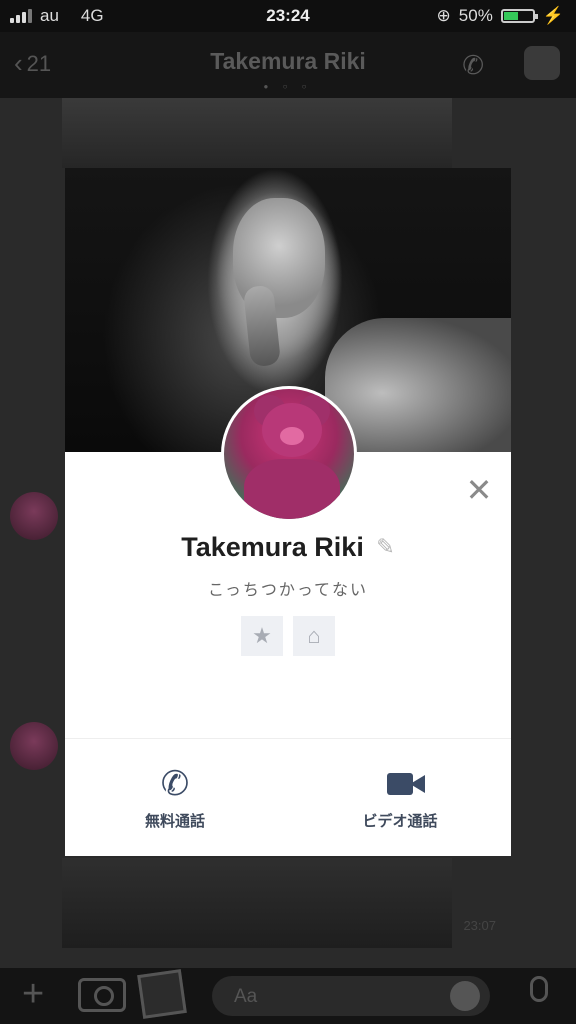 Image resolution: width=576 pixels, height=1024 pixels. I want to click on profile-avatar, so click(289, 454).